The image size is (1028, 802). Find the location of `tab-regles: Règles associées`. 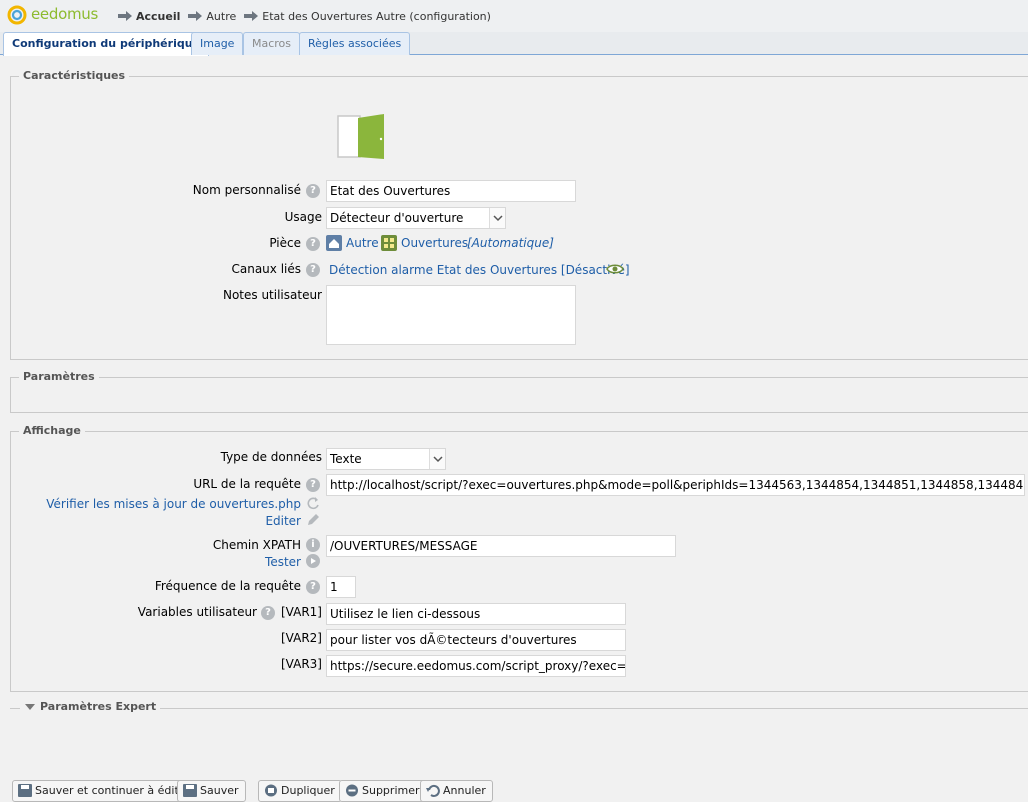

tab-regles: Règles associées is located at coordinates (355, 43).